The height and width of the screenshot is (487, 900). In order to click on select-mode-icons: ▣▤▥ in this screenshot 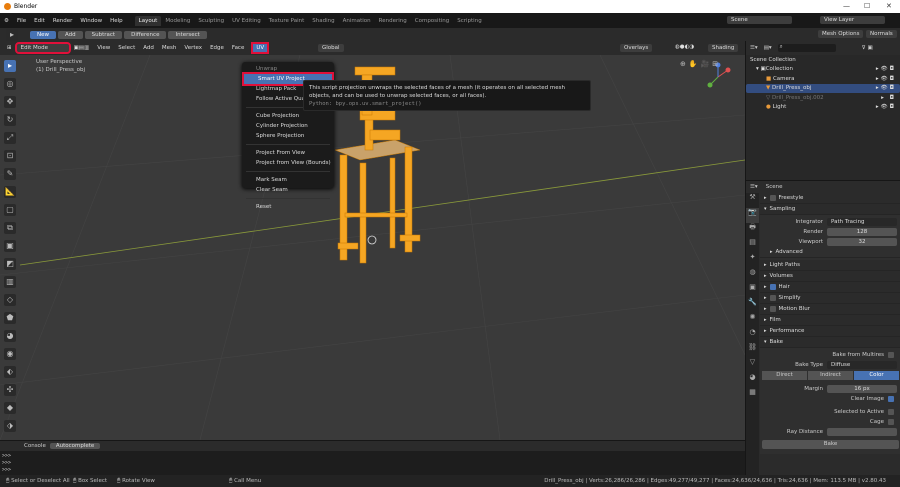, I will do `click(82, 48)`.